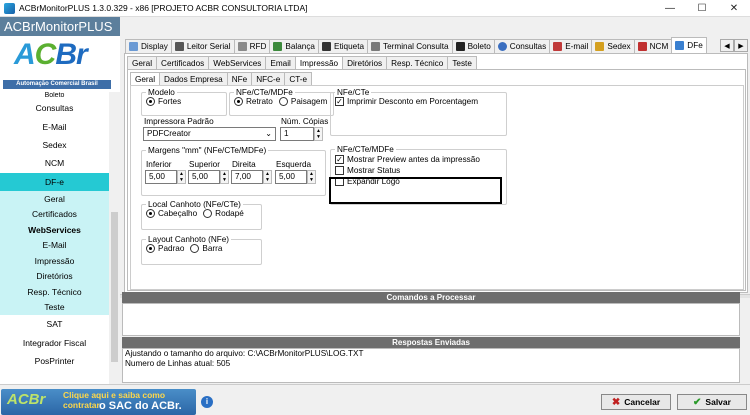 The width and height of the screenshot is (750, 415). I want to click on cancel-button: ✖ Cancelar, so click(636, 402).